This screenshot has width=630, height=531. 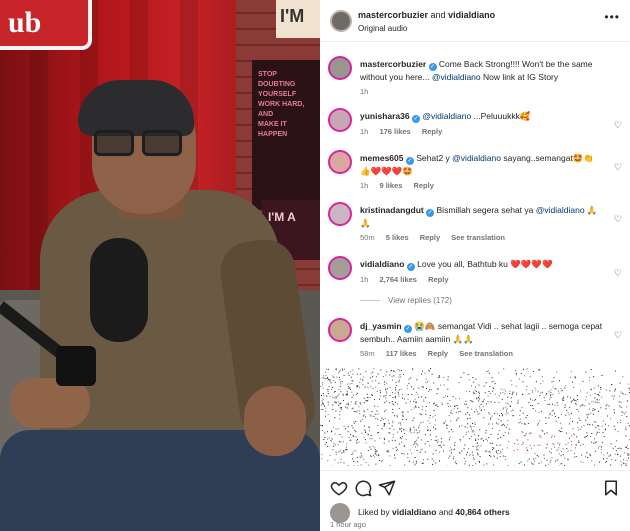 What do you see at coordinates (394, 131) in the screenshot?
I see `comment-likes: 176 likes` at bounding box center [394, 131].